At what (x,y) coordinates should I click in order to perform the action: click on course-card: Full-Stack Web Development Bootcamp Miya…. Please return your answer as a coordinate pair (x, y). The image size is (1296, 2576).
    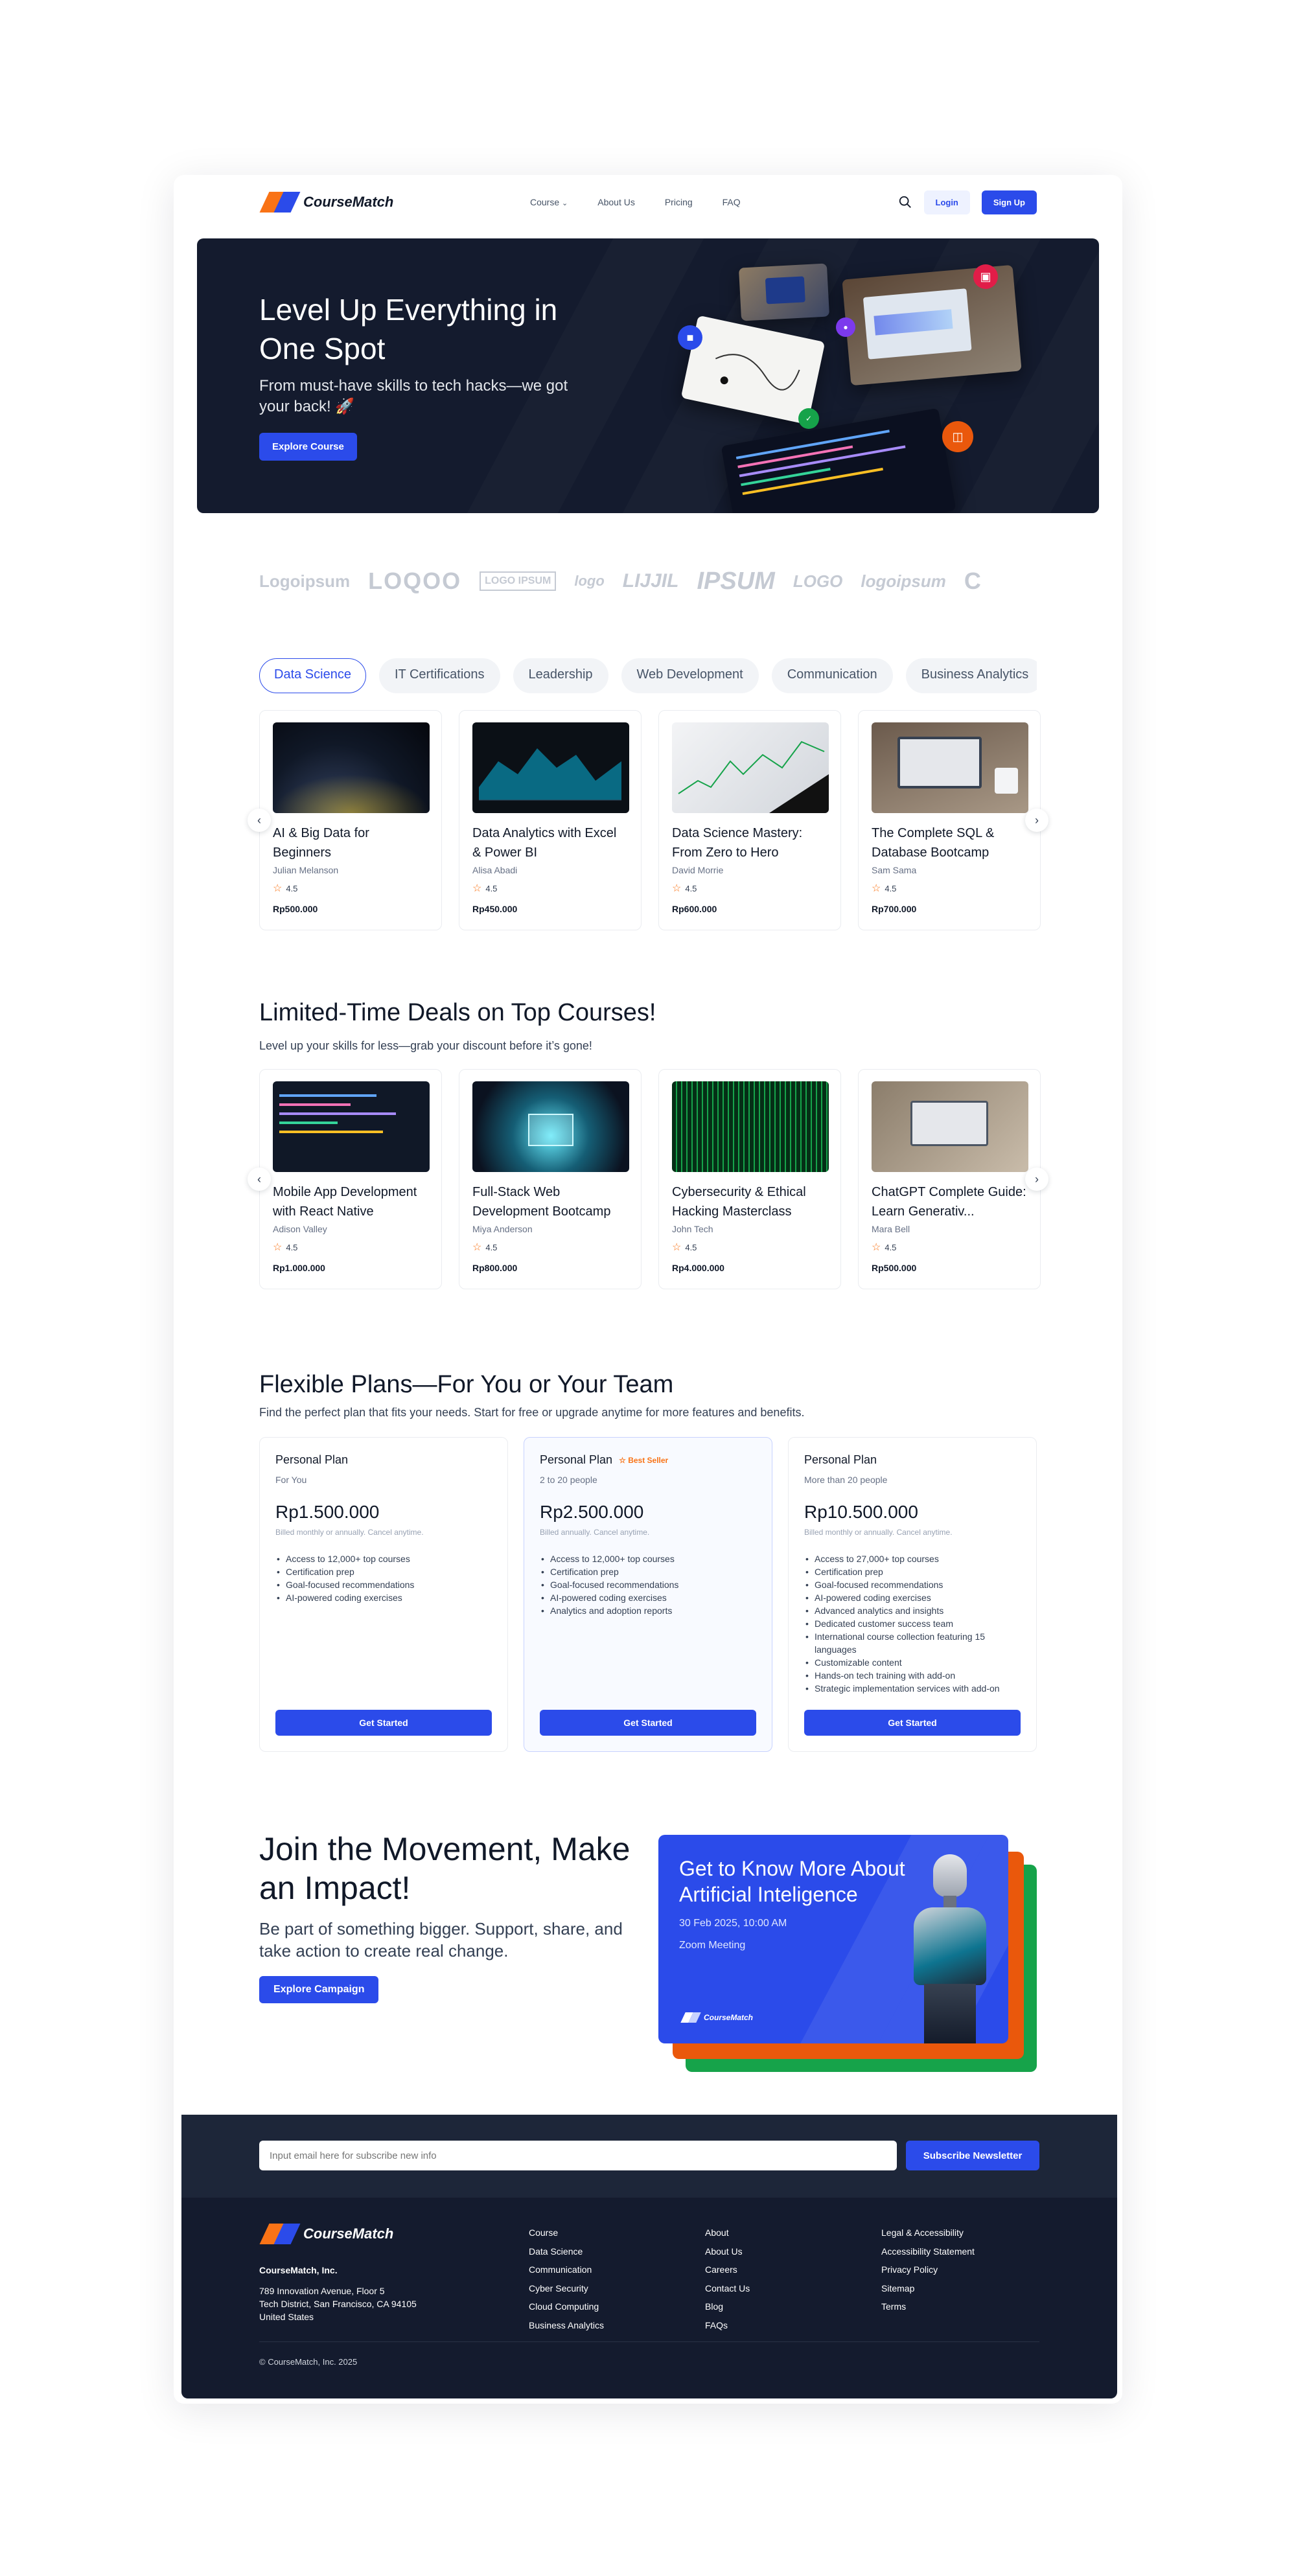
    Looking at the image, I should click on (550, 1179).